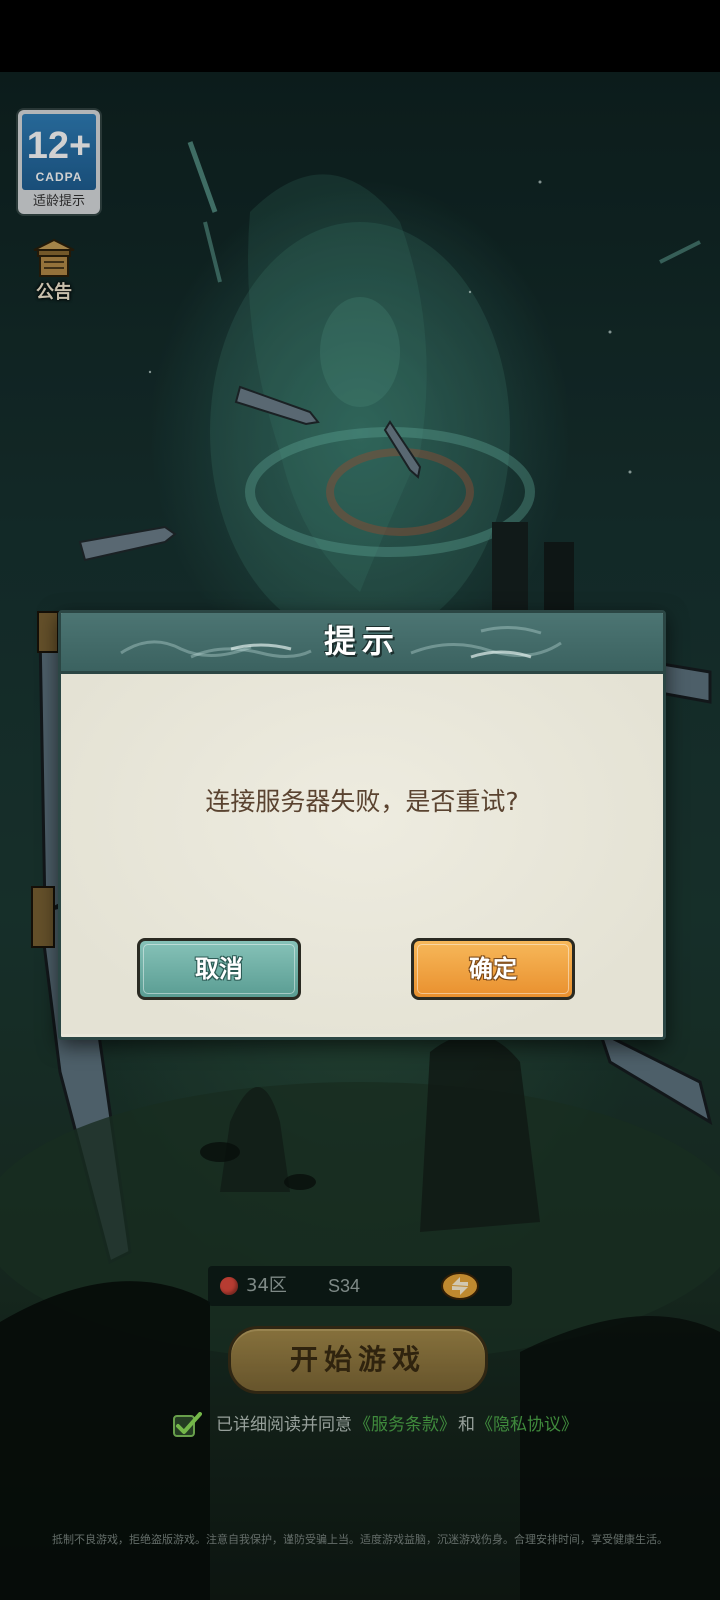  I want to click on cancel-button: 取消, so click(219, 969).